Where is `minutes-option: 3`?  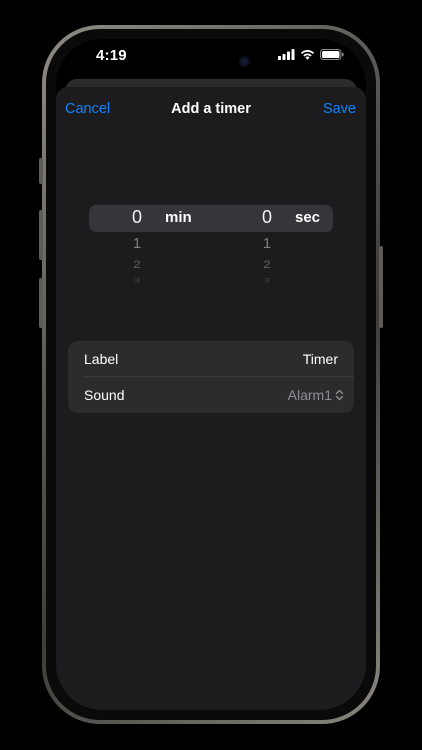
minutes-option: 3 is located at coordinates (137, 281).